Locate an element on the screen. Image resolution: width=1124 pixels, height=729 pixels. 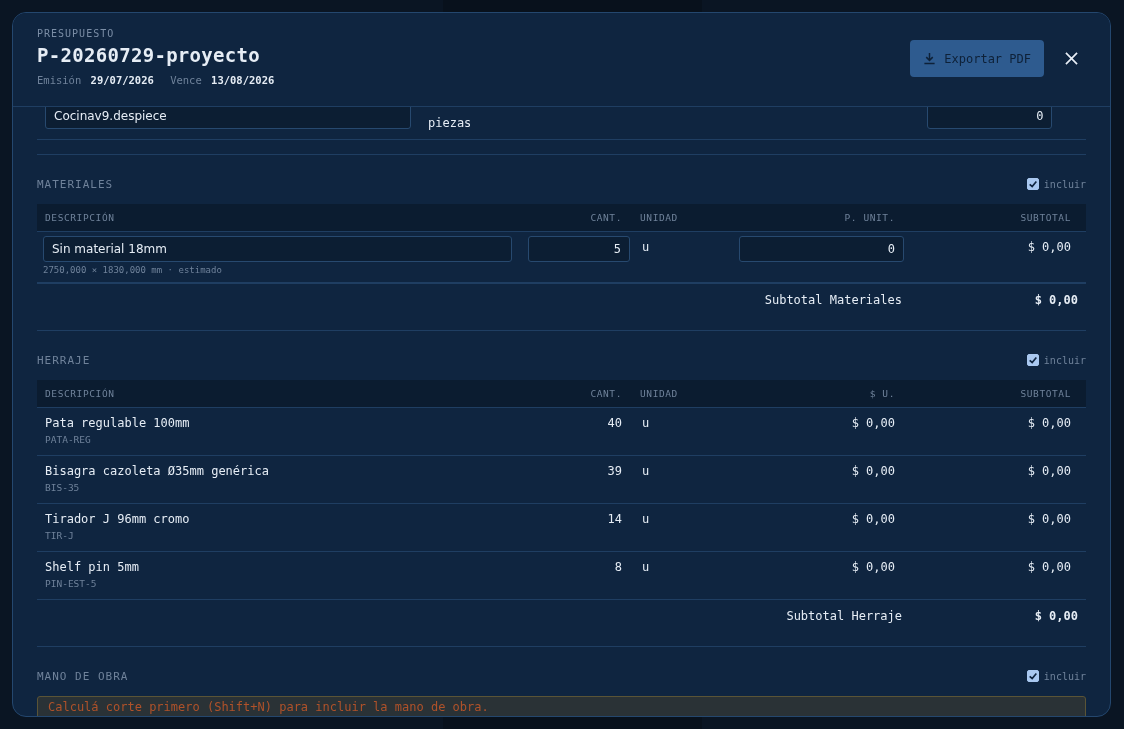
section-title: MANO DE OBRA is located at coordinates (83, 676).